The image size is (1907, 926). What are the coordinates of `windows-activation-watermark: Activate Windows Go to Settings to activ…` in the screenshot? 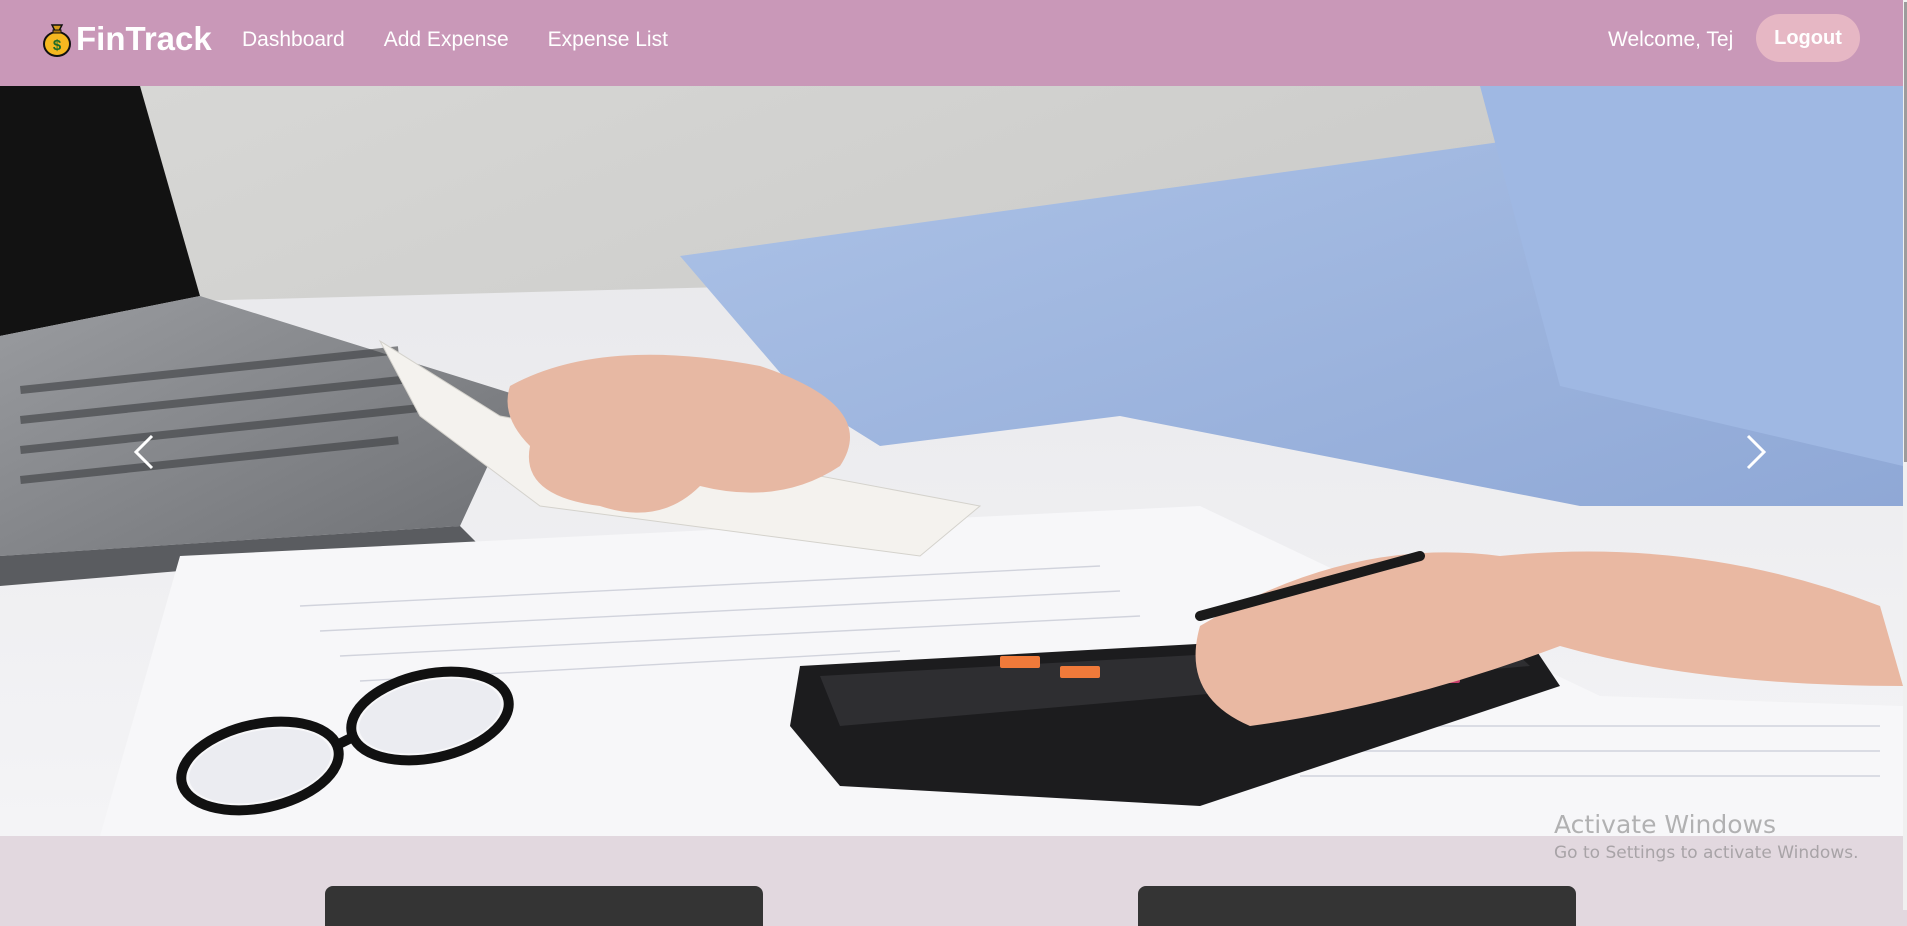 It's located at (1706, 836).